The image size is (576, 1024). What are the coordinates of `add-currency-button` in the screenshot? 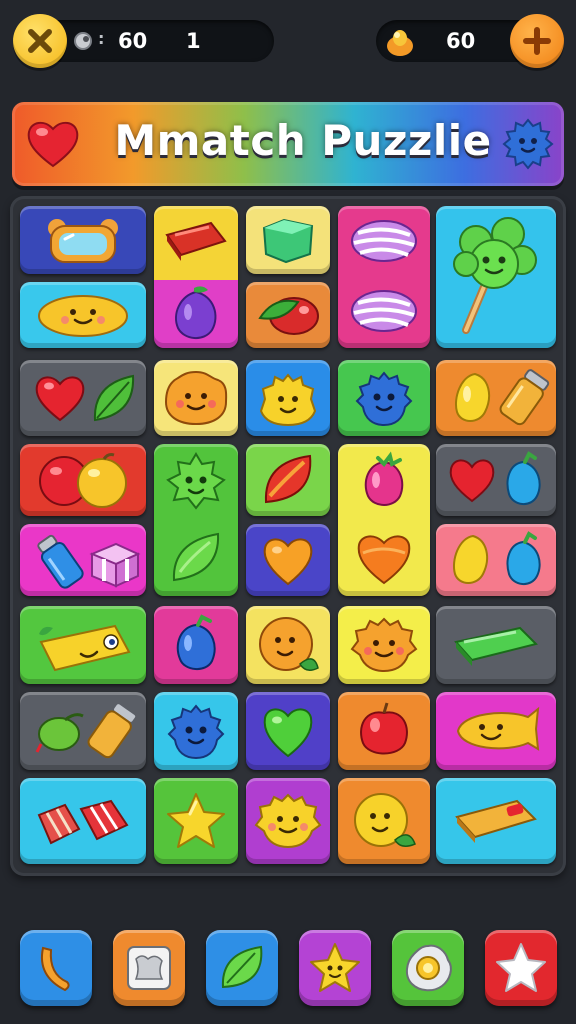 It's located at (537, 41).